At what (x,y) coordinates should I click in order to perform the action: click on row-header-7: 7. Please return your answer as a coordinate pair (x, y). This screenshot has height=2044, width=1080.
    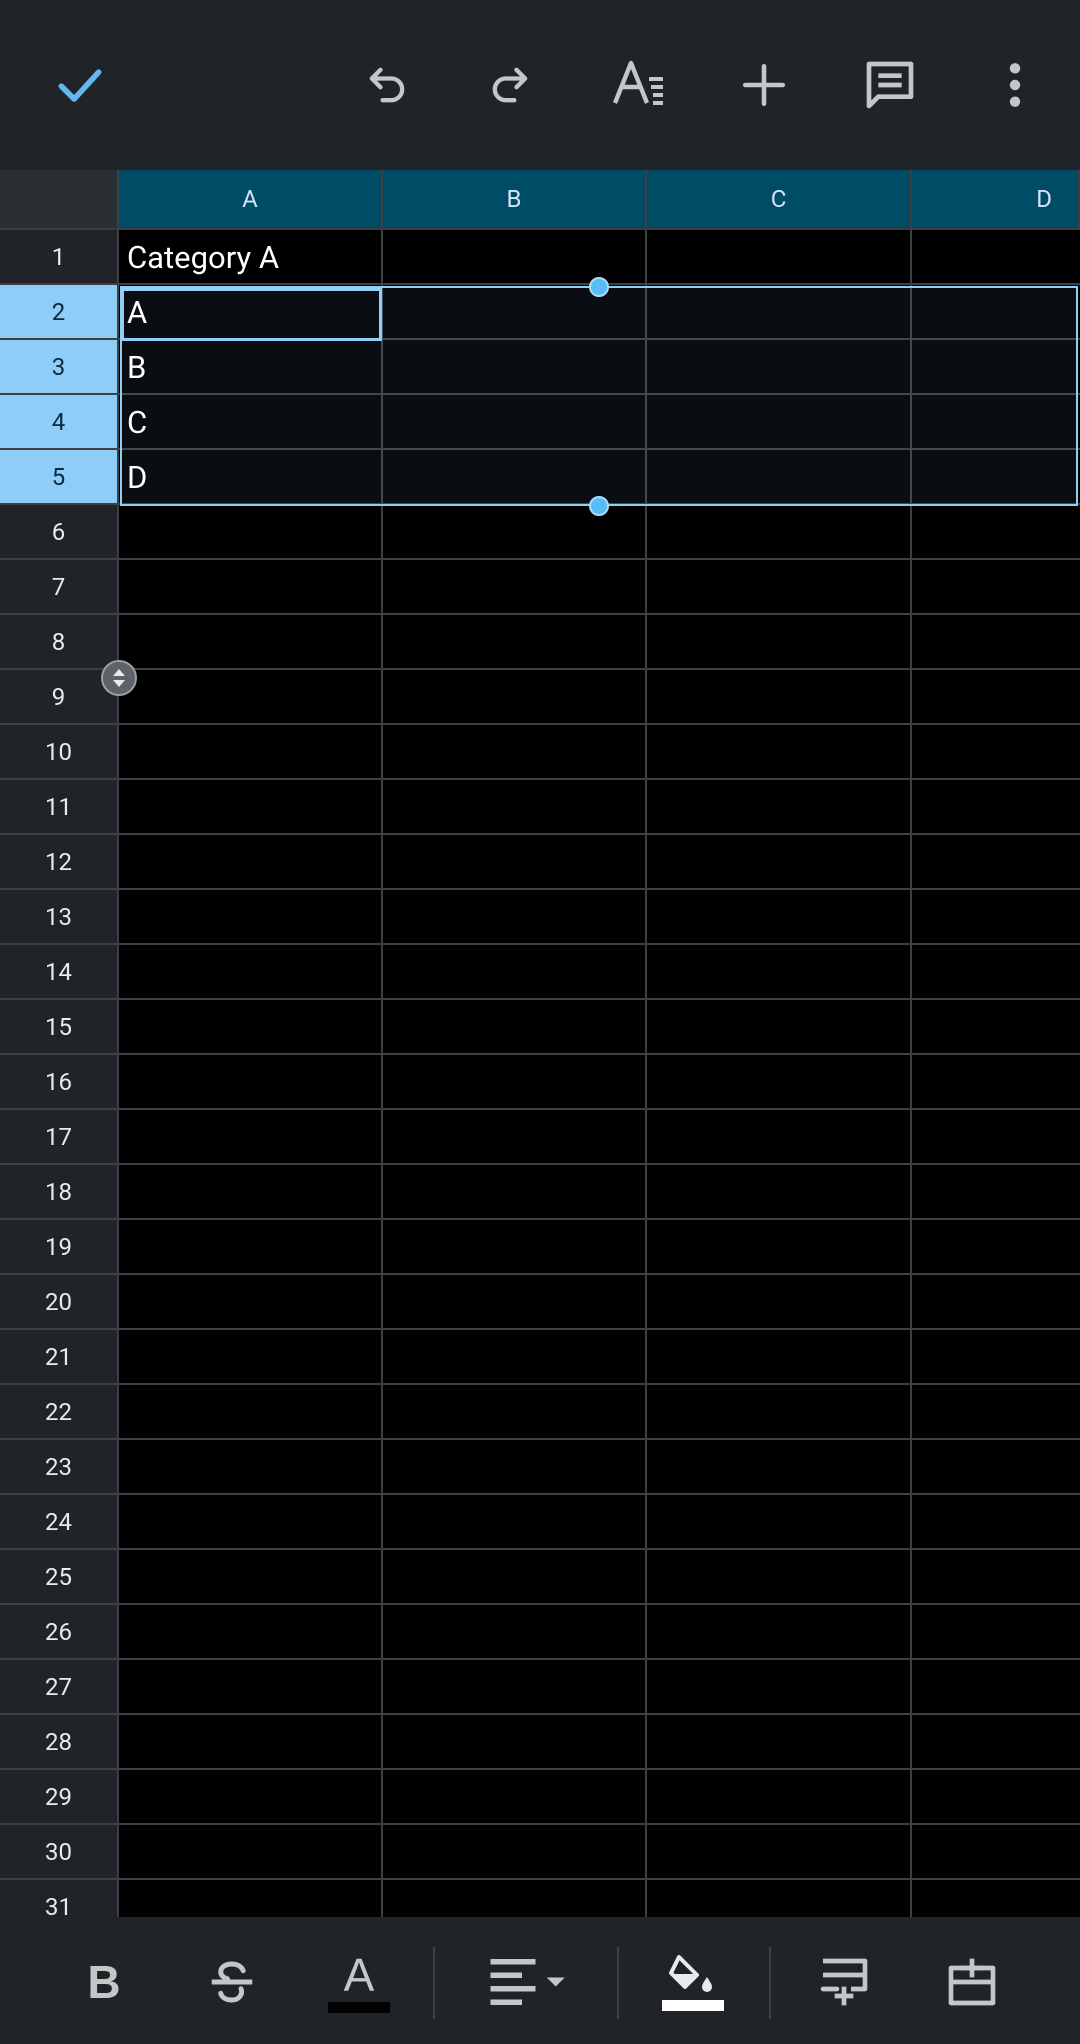
    Looking at the image, I should click on (59, 587).